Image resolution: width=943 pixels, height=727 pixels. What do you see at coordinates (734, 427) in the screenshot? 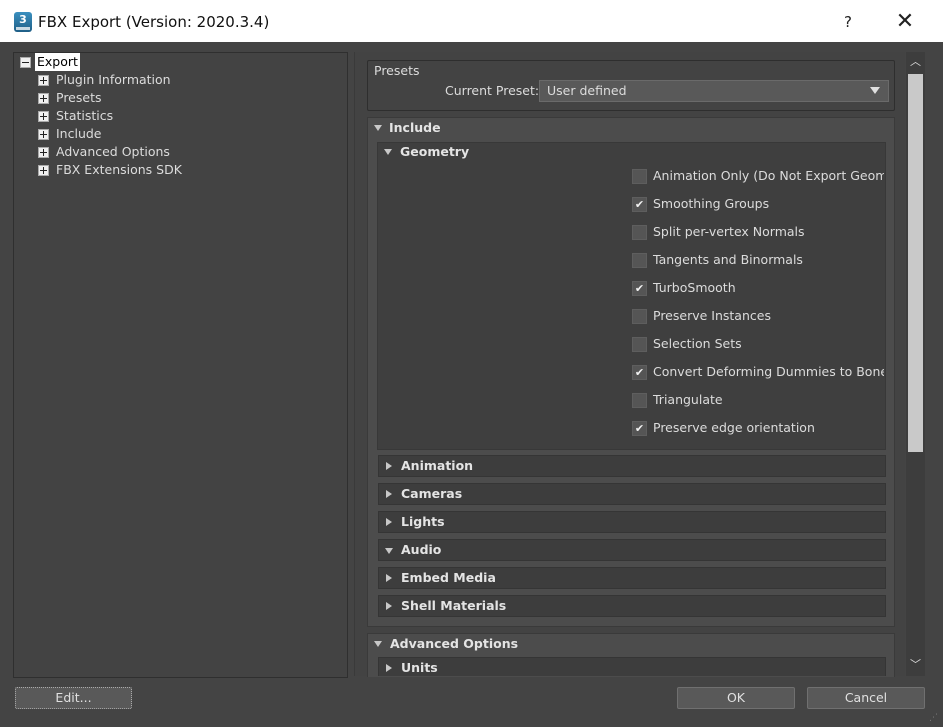
I see `option-label: Preserve edge orientation` at bounding box center [734, 427].